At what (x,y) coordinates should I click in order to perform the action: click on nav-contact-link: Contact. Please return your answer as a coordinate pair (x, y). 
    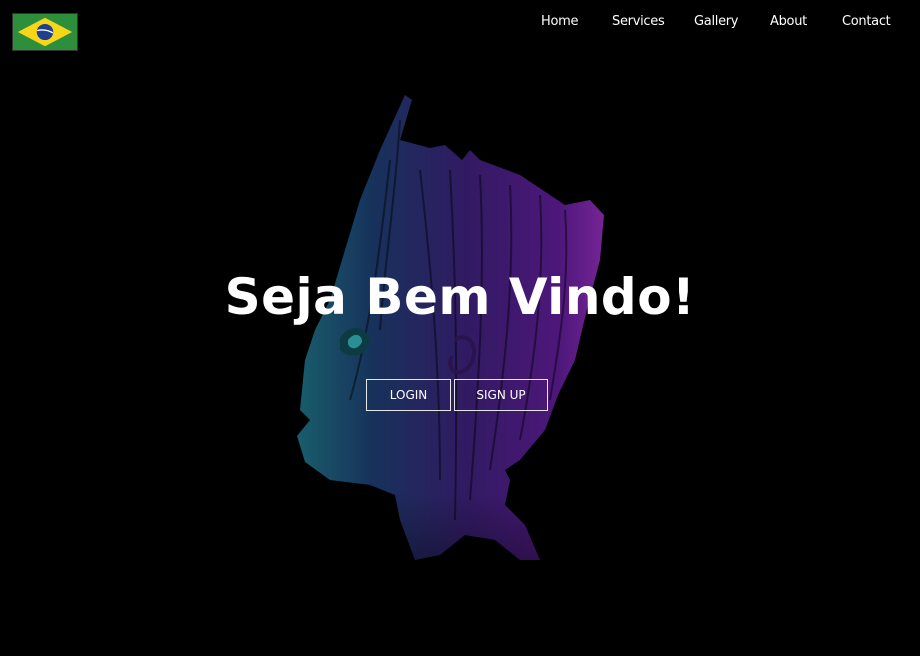
    Looking at the image, I should click on (866, 21).